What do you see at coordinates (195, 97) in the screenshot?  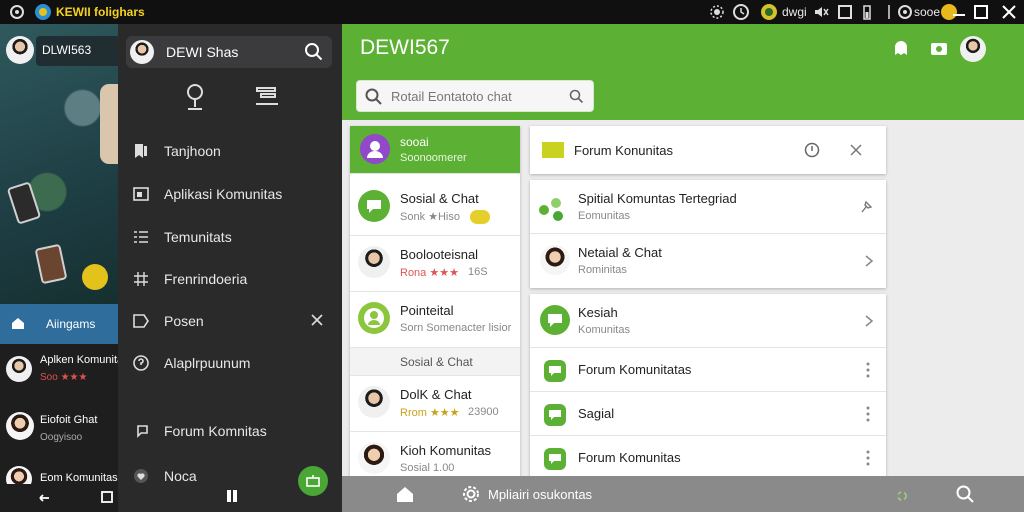 I see `location-pin-icon` at bounding box center [195, 97].